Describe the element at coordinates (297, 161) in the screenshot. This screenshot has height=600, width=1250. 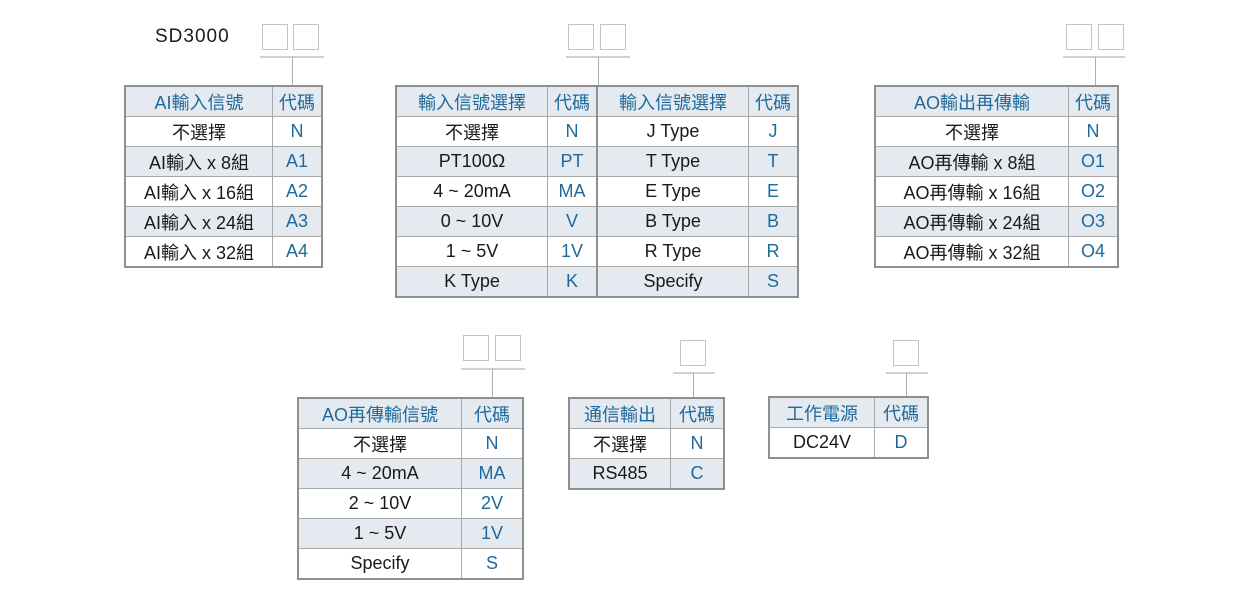
I see `option-code: A1` at that location.